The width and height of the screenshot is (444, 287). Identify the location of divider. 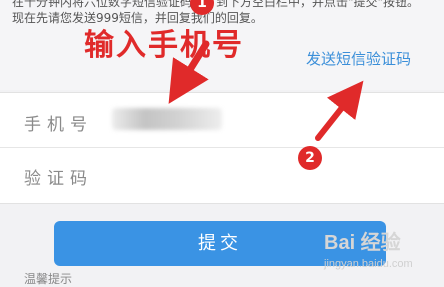
(222, 147).